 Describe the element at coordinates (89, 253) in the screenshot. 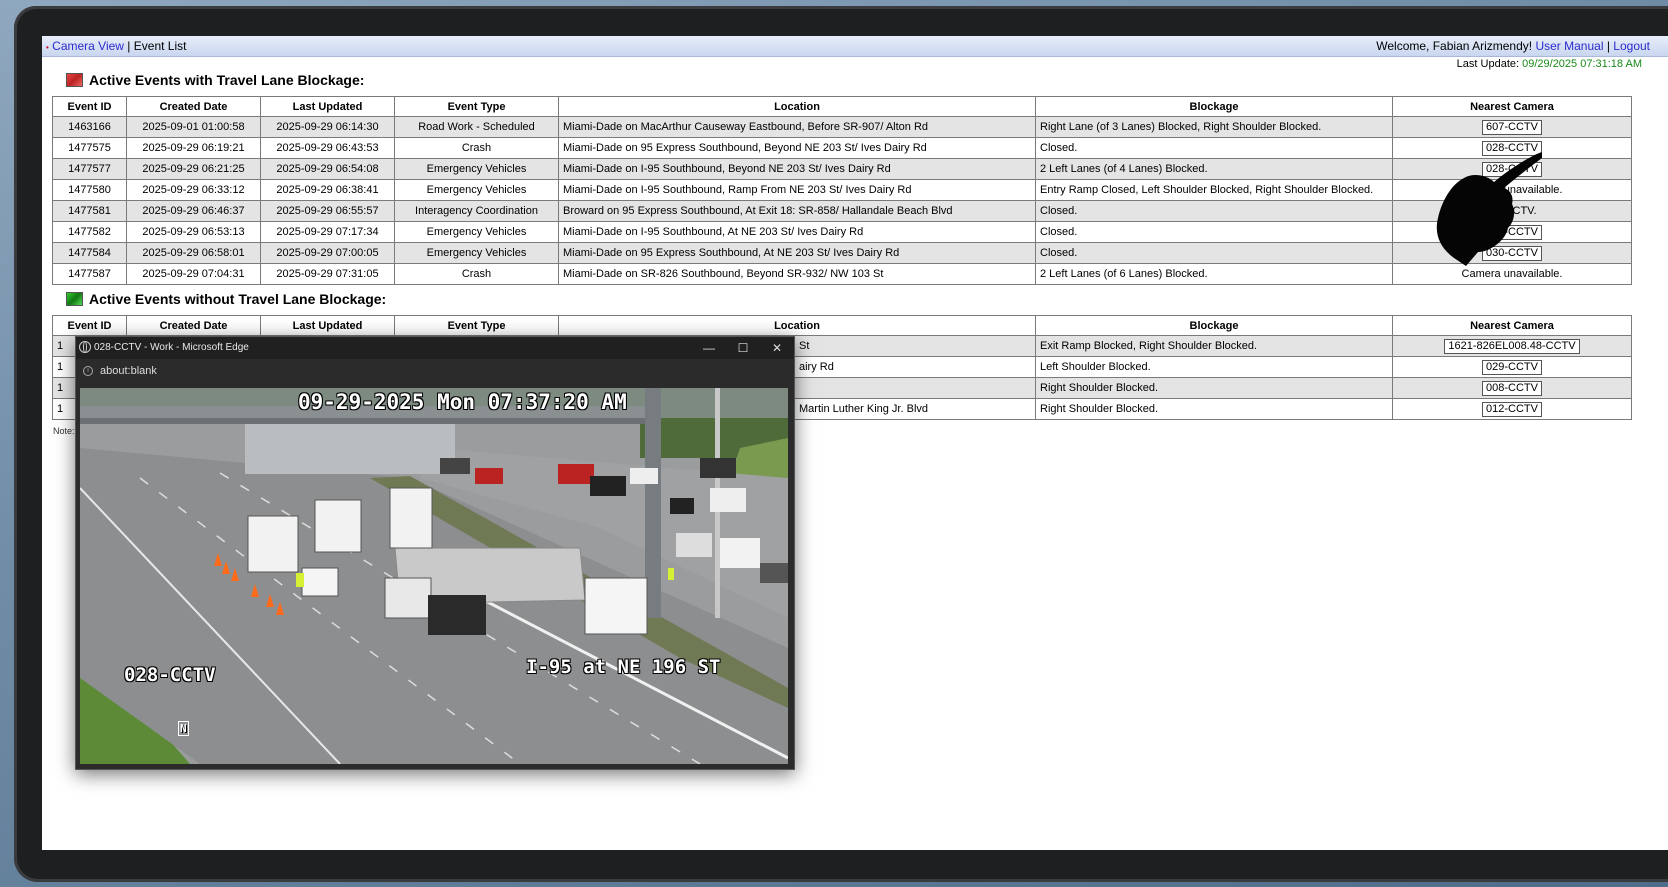

I see `event-id-cell: 1477584` at that location.